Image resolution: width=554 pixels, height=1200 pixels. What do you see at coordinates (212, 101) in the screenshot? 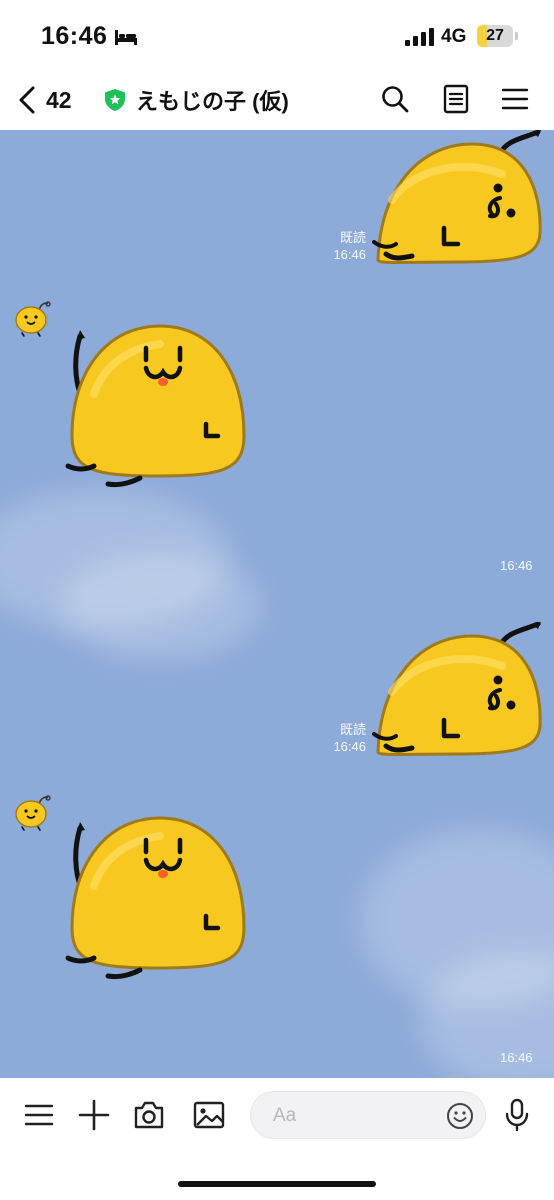
I see `chat-title: えもじの子 (仮)` at bounding box center [212, 101].